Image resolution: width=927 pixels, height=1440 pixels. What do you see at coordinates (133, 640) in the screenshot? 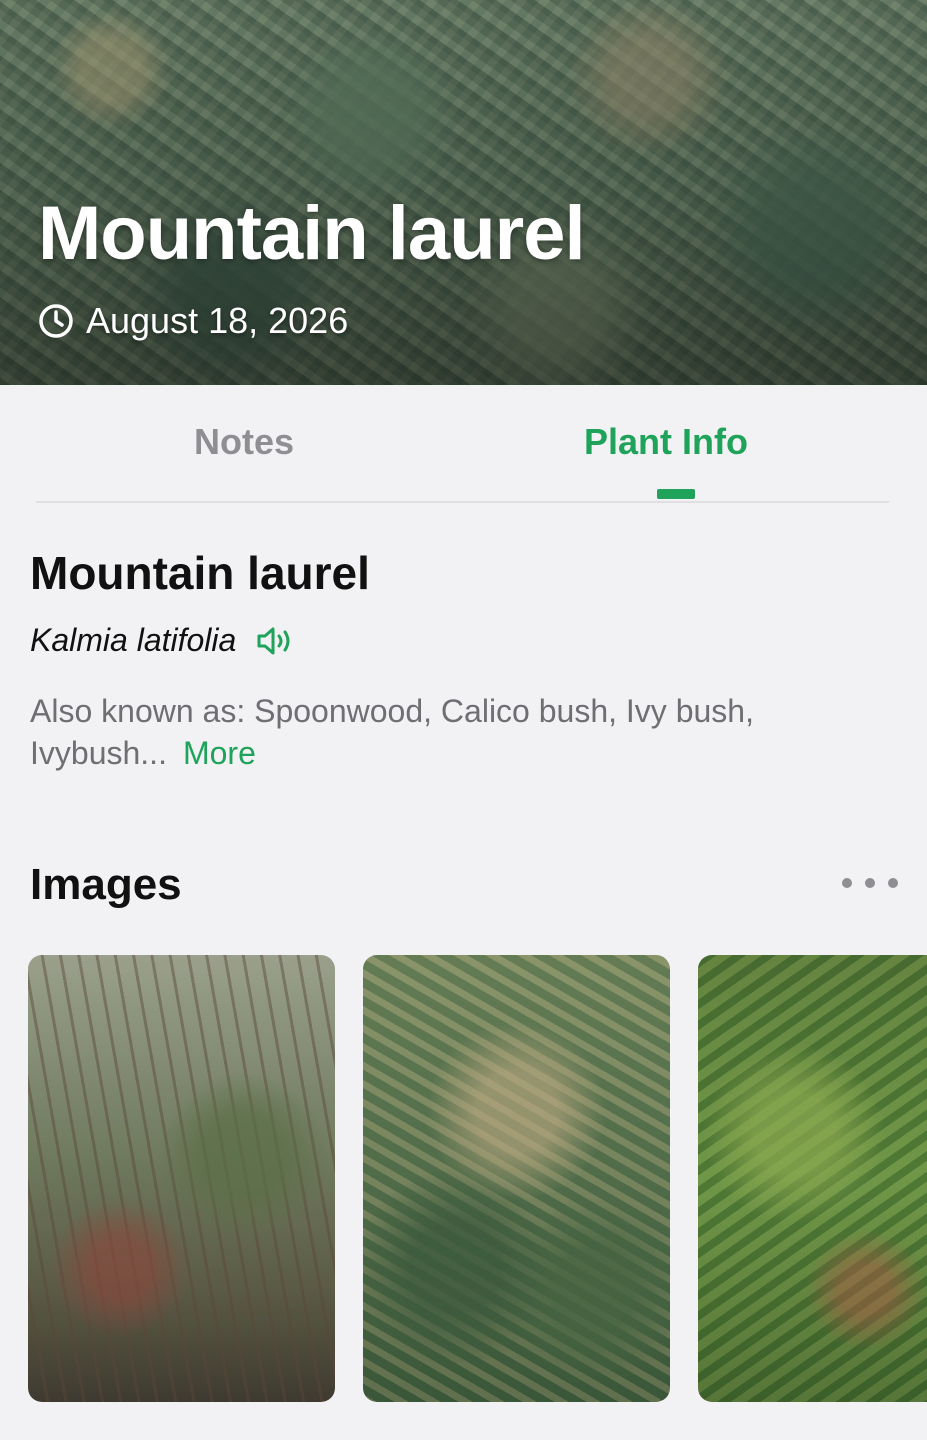
I see `plant-scientific-name: Kalmia latifolia` at bounding box center [133, 640].